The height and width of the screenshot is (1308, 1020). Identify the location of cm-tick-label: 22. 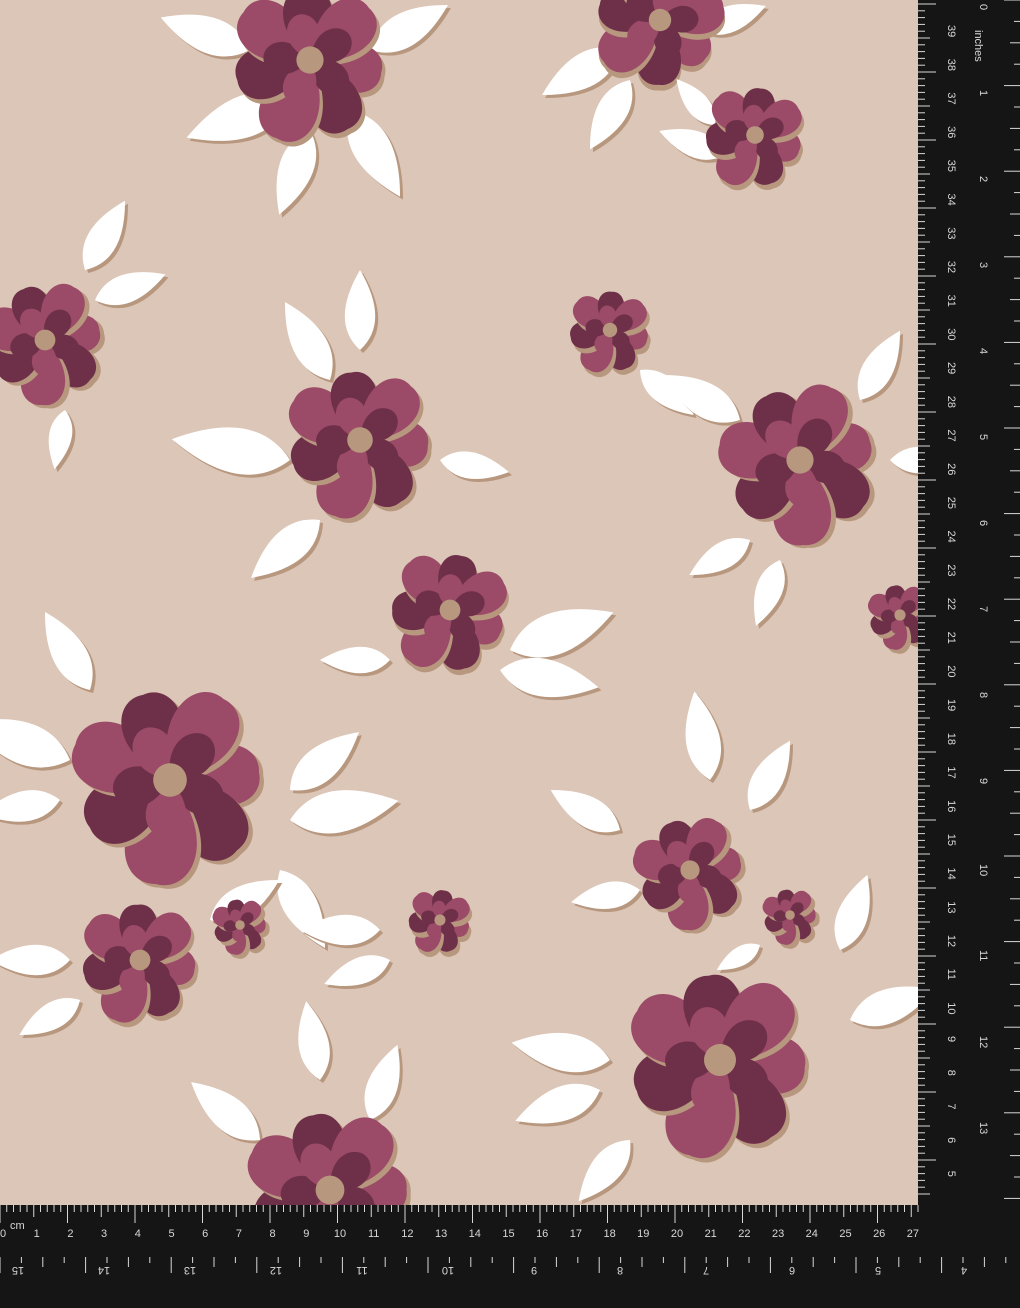
(951, 604).